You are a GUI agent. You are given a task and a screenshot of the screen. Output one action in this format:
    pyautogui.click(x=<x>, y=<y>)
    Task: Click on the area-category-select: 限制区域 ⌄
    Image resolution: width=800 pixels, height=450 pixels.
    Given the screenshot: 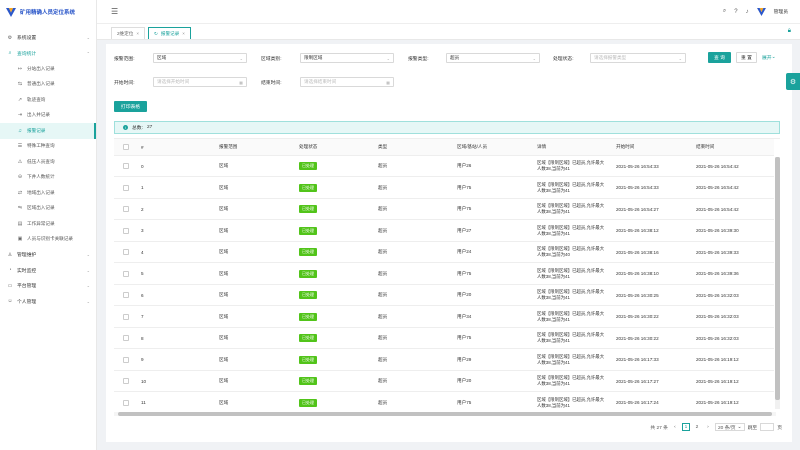 What is the action you would take?
    pyautogui.click(x=347, y=58)
    